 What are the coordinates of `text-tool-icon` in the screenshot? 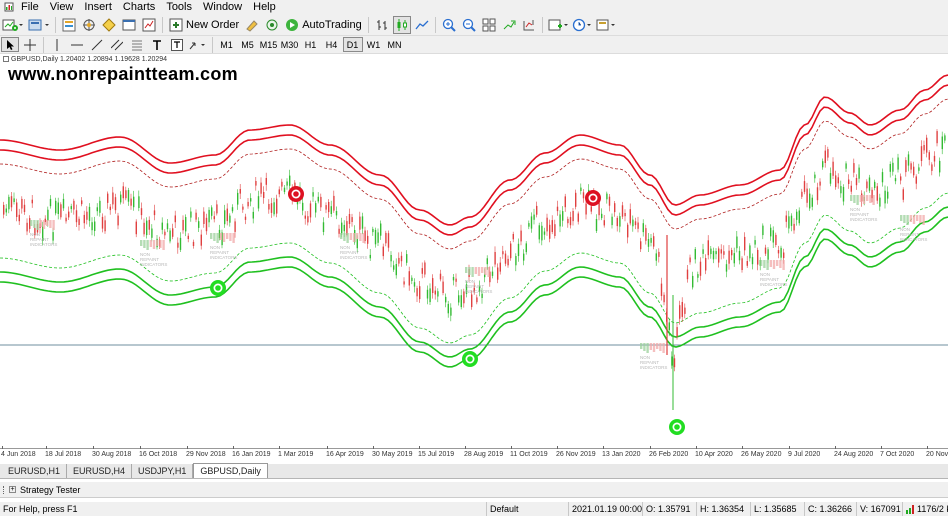 It's located at (157, 45).